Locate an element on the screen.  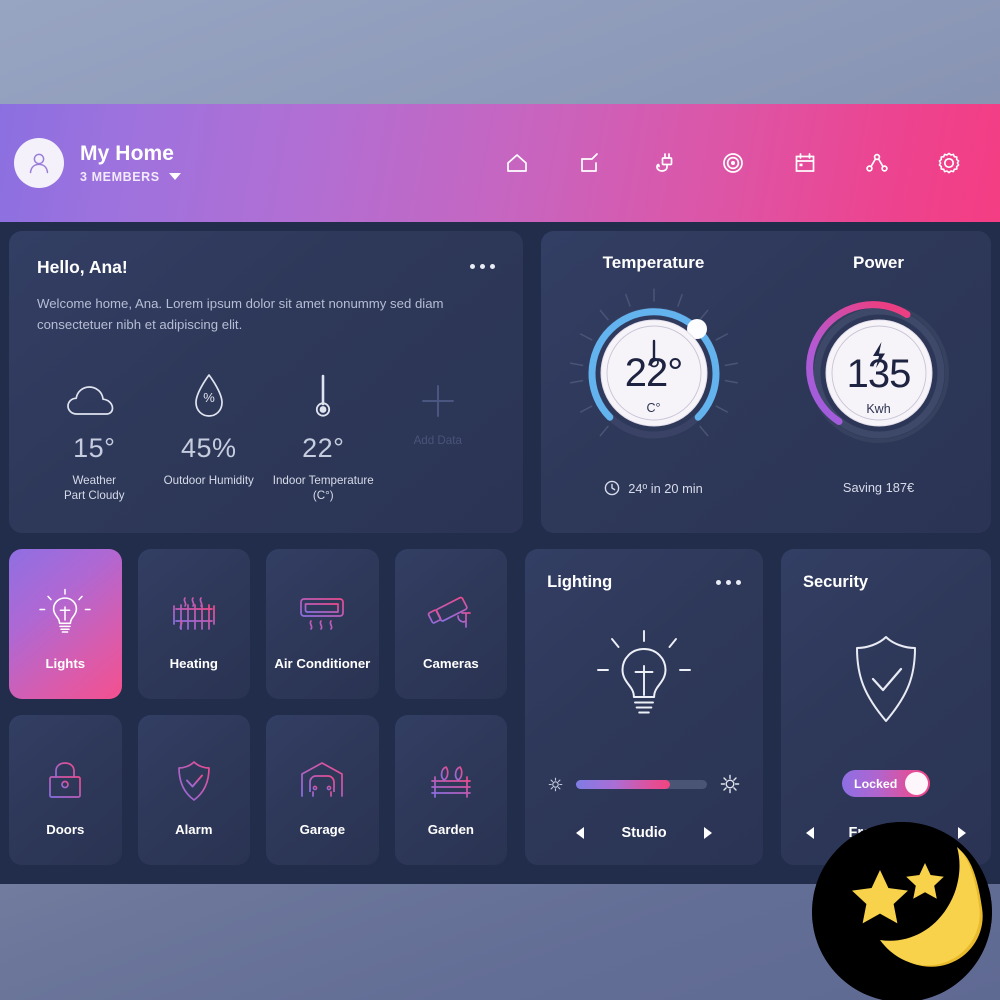
device-tile-label: Alarm is located at coordinates (194, 829).